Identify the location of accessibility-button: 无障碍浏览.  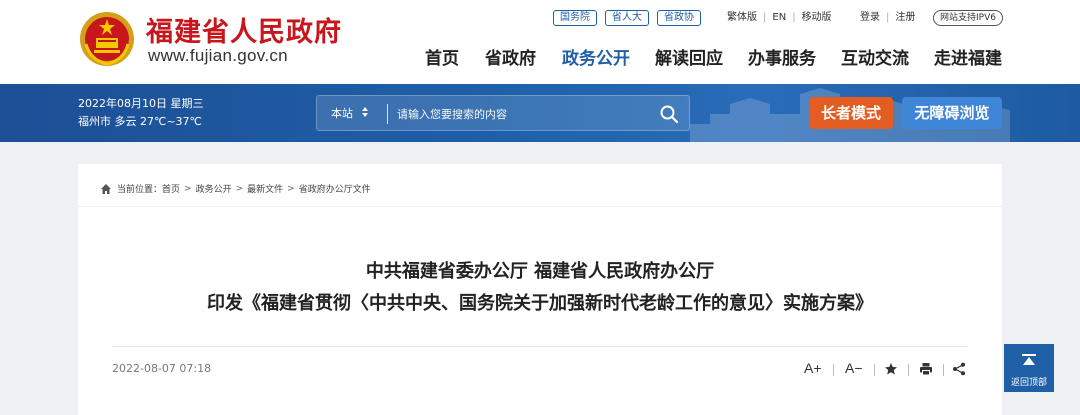
(952, 113).